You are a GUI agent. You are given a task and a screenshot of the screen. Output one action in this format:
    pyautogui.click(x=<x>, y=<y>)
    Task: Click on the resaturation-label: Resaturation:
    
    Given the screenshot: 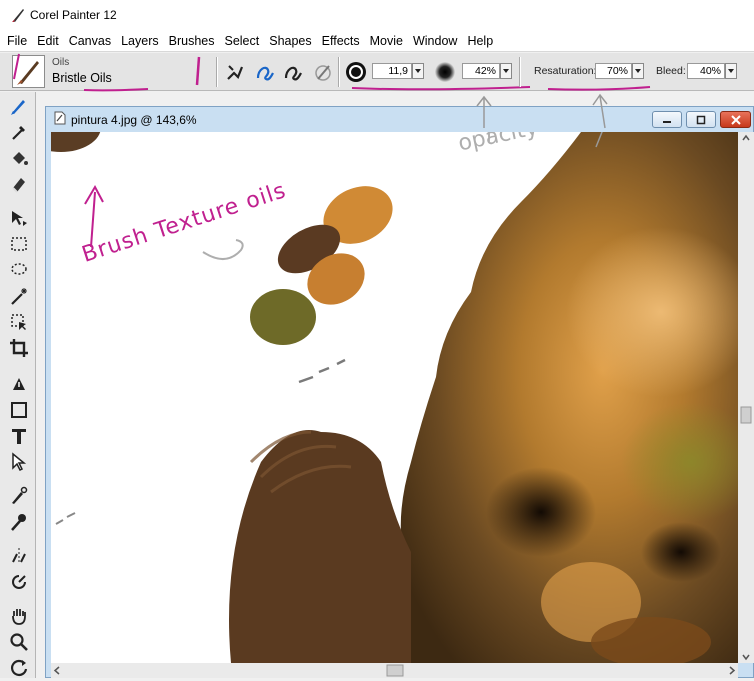 What is the action you would take?
    pyautogui.click(x=565, y=71)
    